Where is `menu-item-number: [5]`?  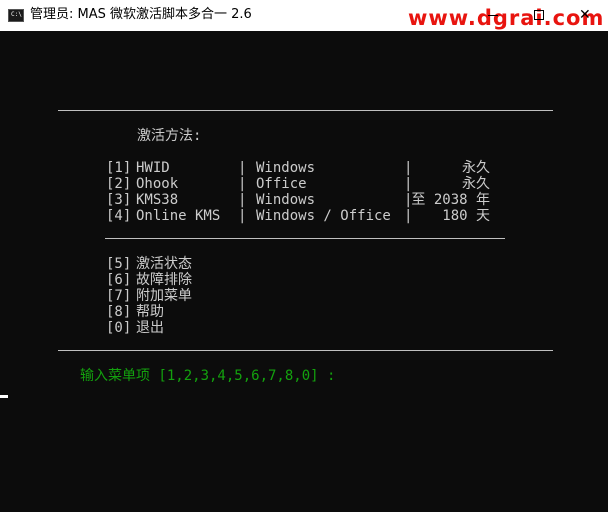 menu-item-number: [5] is located at coordinates (119, 264).